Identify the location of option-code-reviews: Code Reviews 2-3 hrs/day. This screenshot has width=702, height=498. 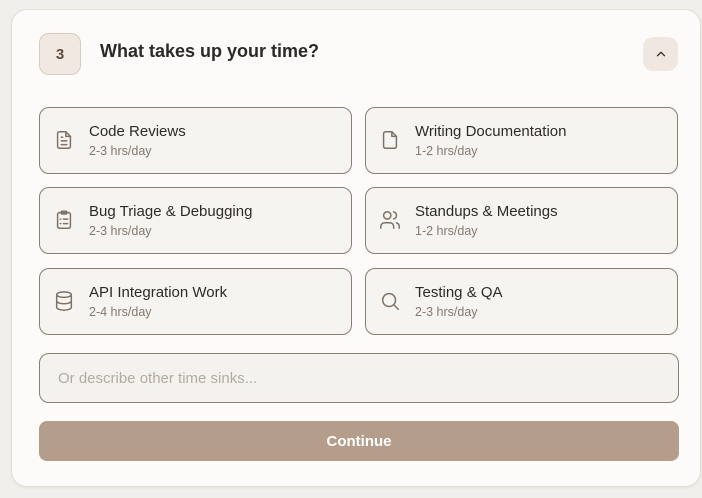
(195, 140).